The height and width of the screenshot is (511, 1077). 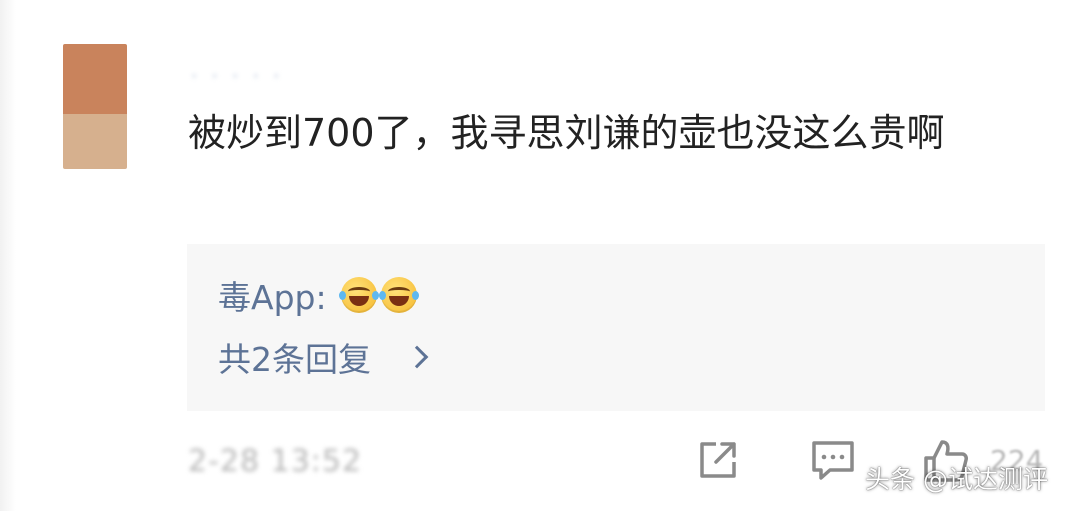 What do you see at coordinates (566, 133) in the screenshot?
I see `comment-text: 被炒到700了，我寻思刘谦的壶也没这么贵啊` at bounding box center [566, 133].